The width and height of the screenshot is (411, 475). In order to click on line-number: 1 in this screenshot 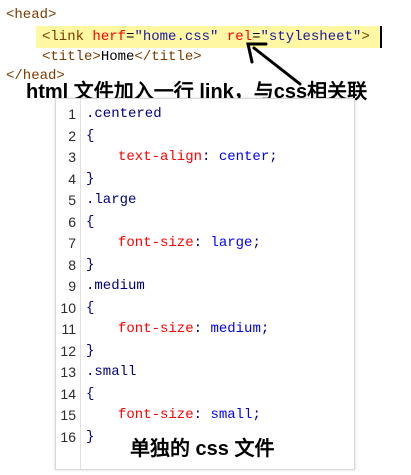, I will do `click(72, 114)`.